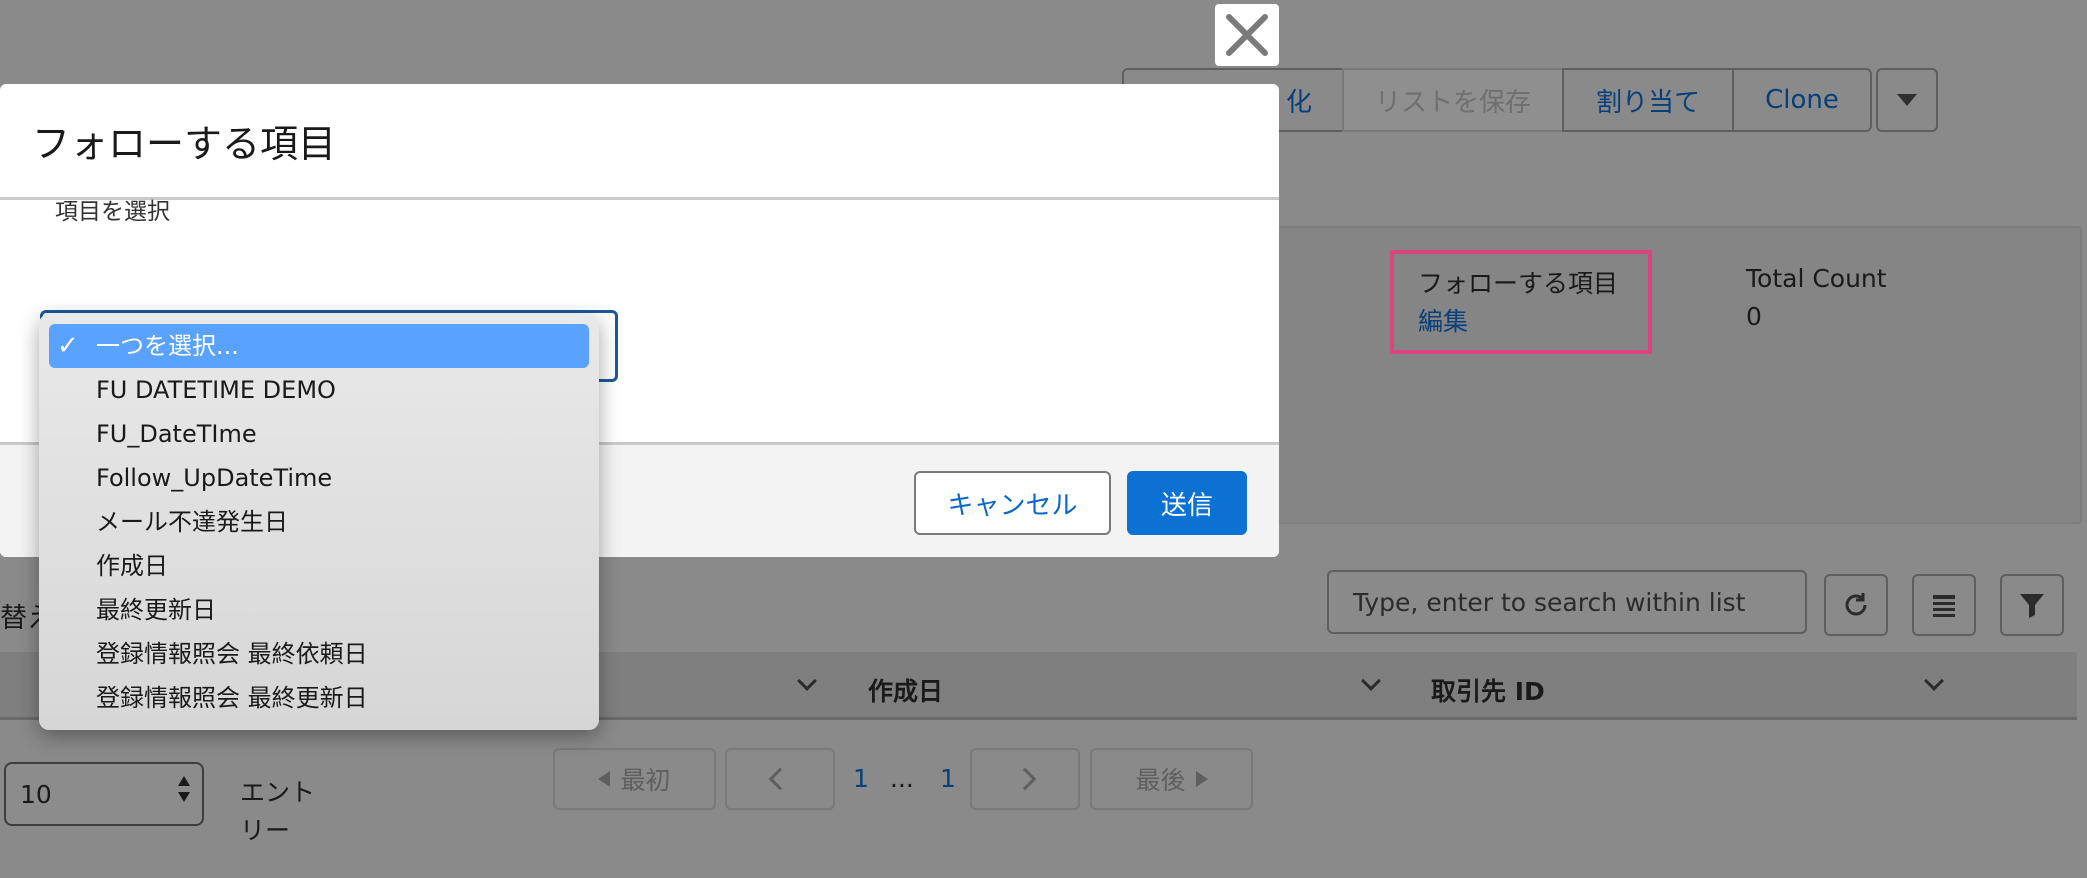 The image size is (2087, 878). I want to click on option-label: 登録情報照会 最終依頼日, so click(232, 654).